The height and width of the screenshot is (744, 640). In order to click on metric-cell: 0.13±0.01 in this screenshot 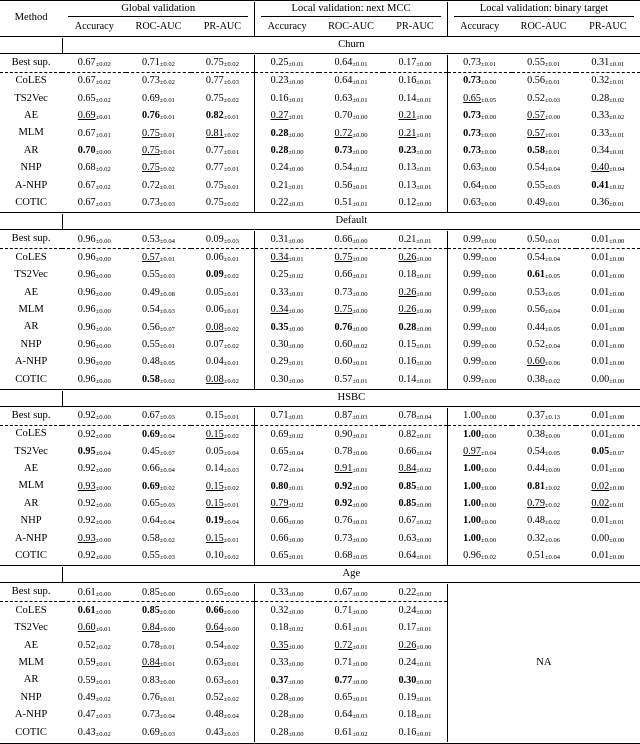, I will do `click(415, 185)`.